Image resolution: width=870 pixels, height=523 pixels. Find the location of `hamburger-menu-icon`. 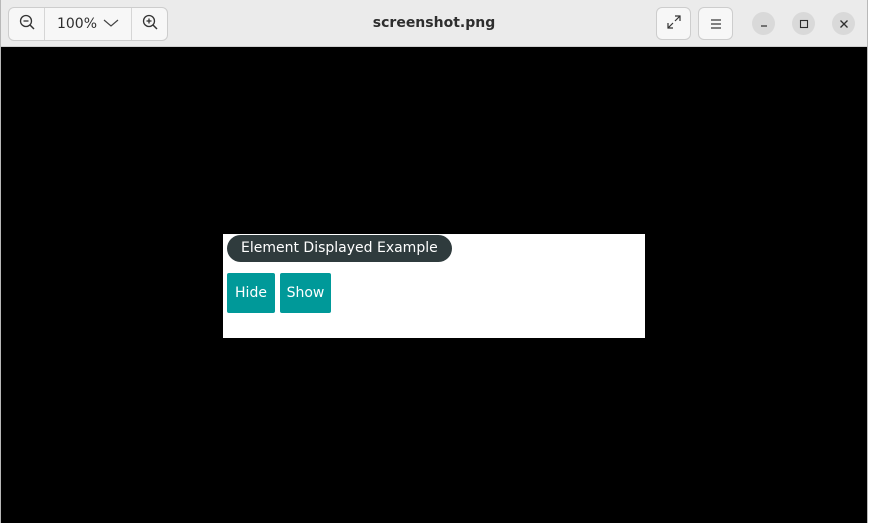

hamburger-menu-icon is located at coordinates (716, 23).